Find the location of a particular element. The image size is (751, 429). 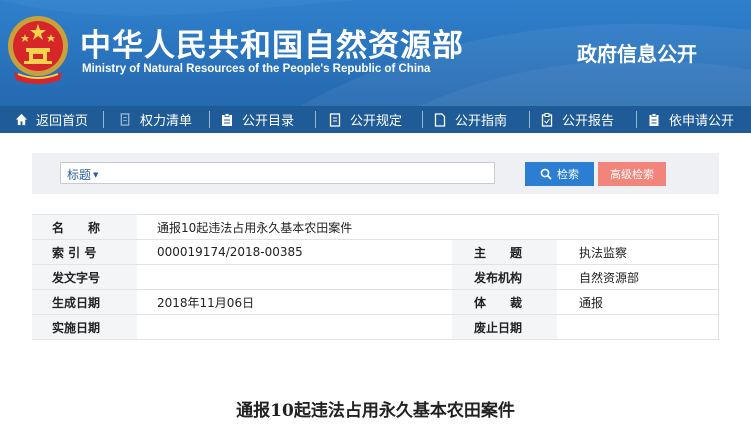

nav-item-report: 公开报告 is located at coordinates (583, 119).